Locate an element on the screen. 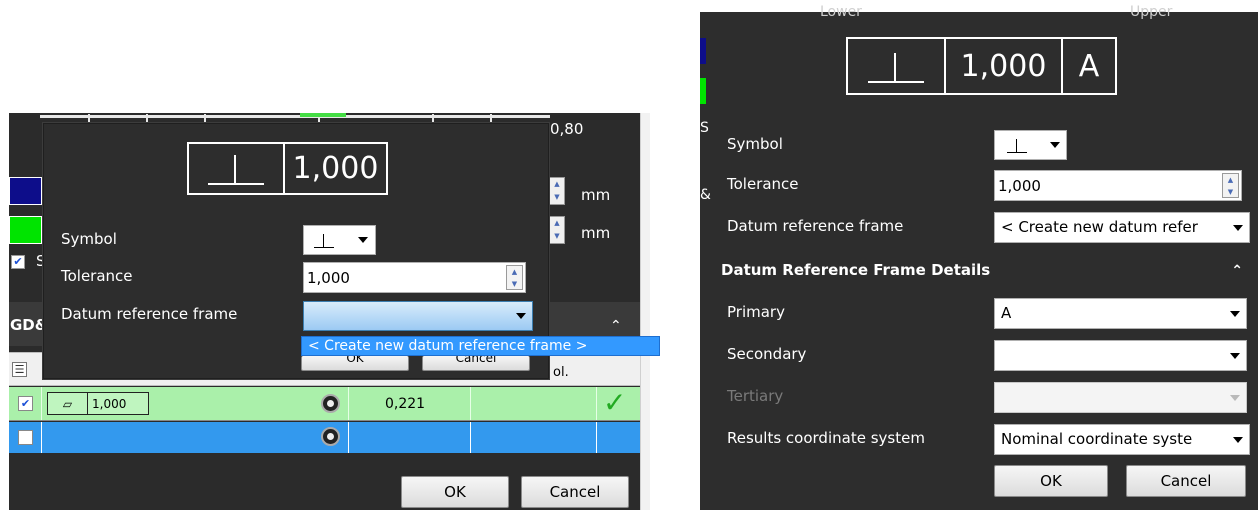 This screenshot has width=1258, height=510. feature-control-frame: 1,000 is located at coordinates (287, 168).